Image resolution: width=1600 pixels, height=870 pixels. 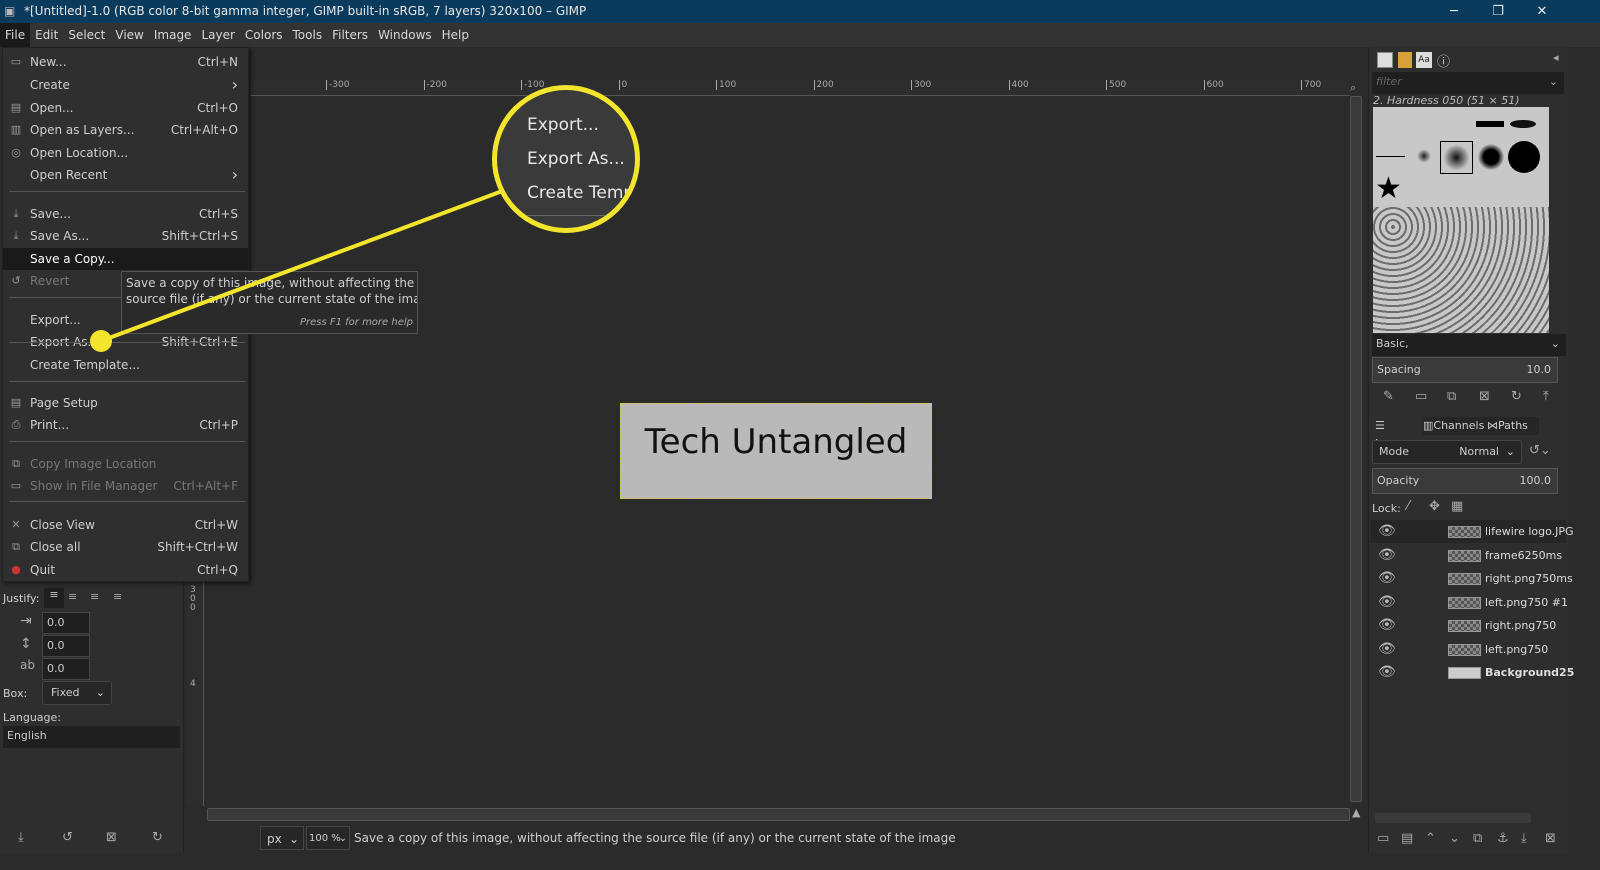 What do you see at coordinates (1392, 343) in the screenshot?
I see `brush-tag: Basic,` at bounding box center [1392, 343].